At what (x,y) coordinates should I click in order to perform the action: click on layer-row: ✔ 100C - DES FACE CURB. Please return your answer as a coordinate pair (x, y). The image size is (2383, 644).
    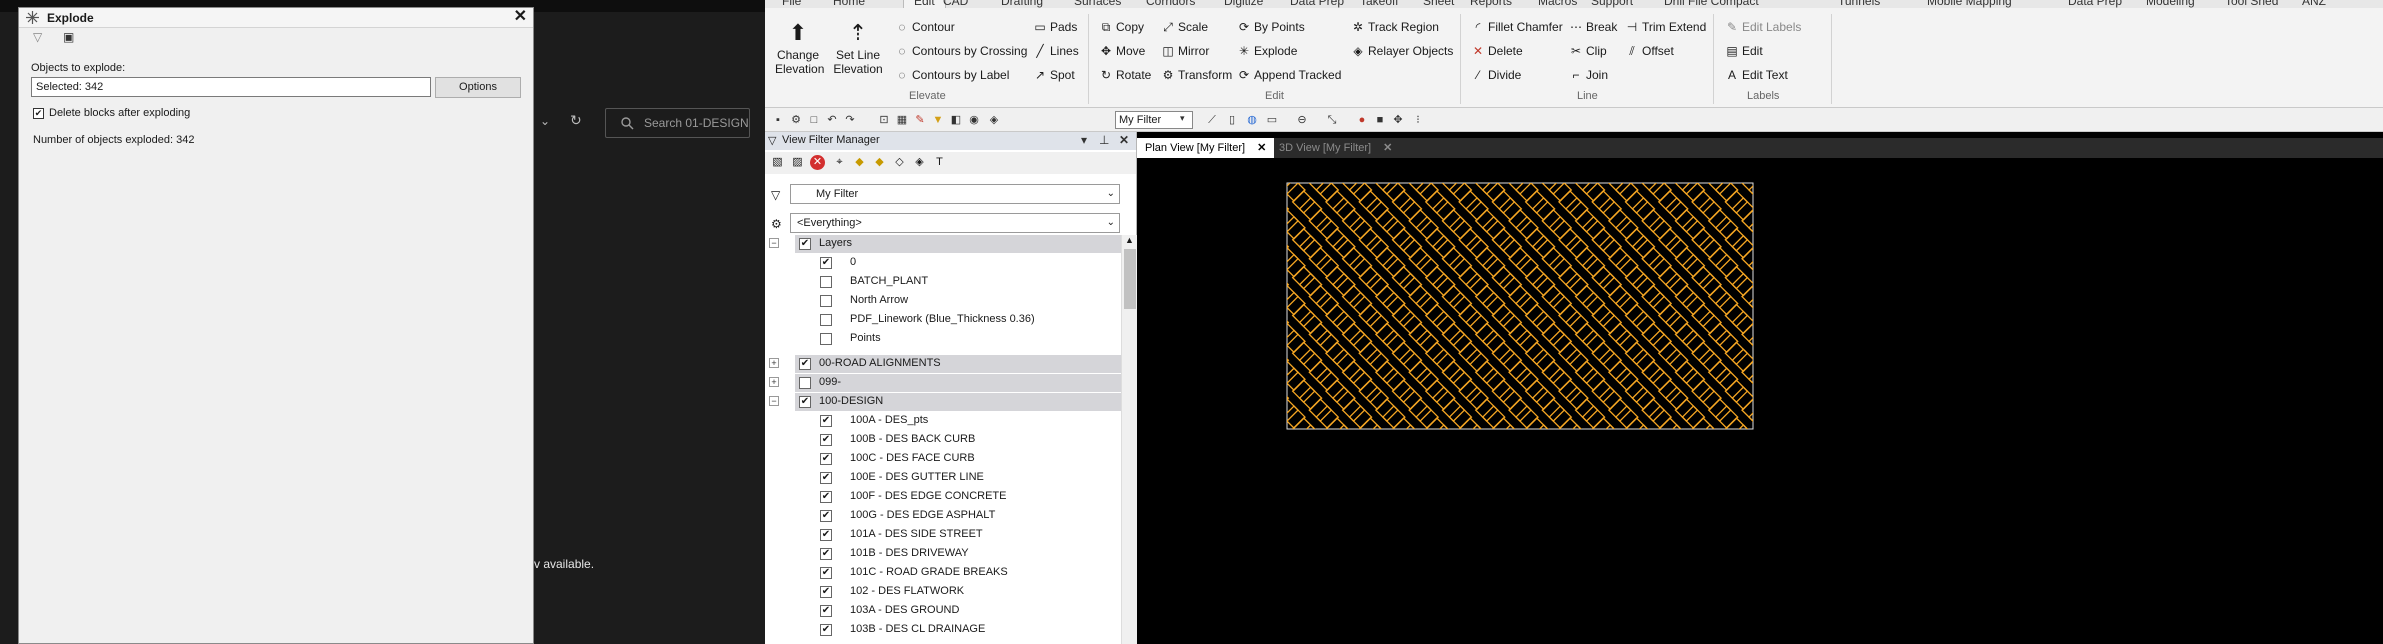
    Looking at the image, I should click on (943, 459).